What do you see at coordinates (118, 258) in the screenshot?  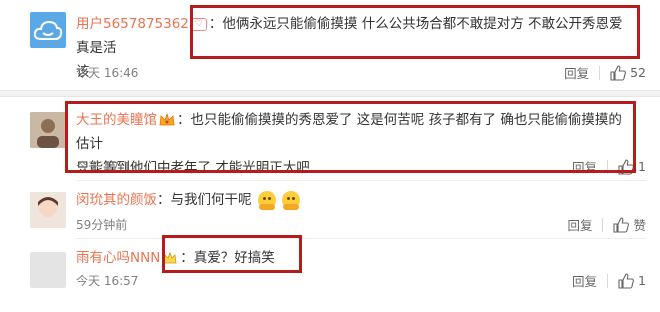 I see `comment-username: 雨有心吗NNN` at bounding box center [118, 258].